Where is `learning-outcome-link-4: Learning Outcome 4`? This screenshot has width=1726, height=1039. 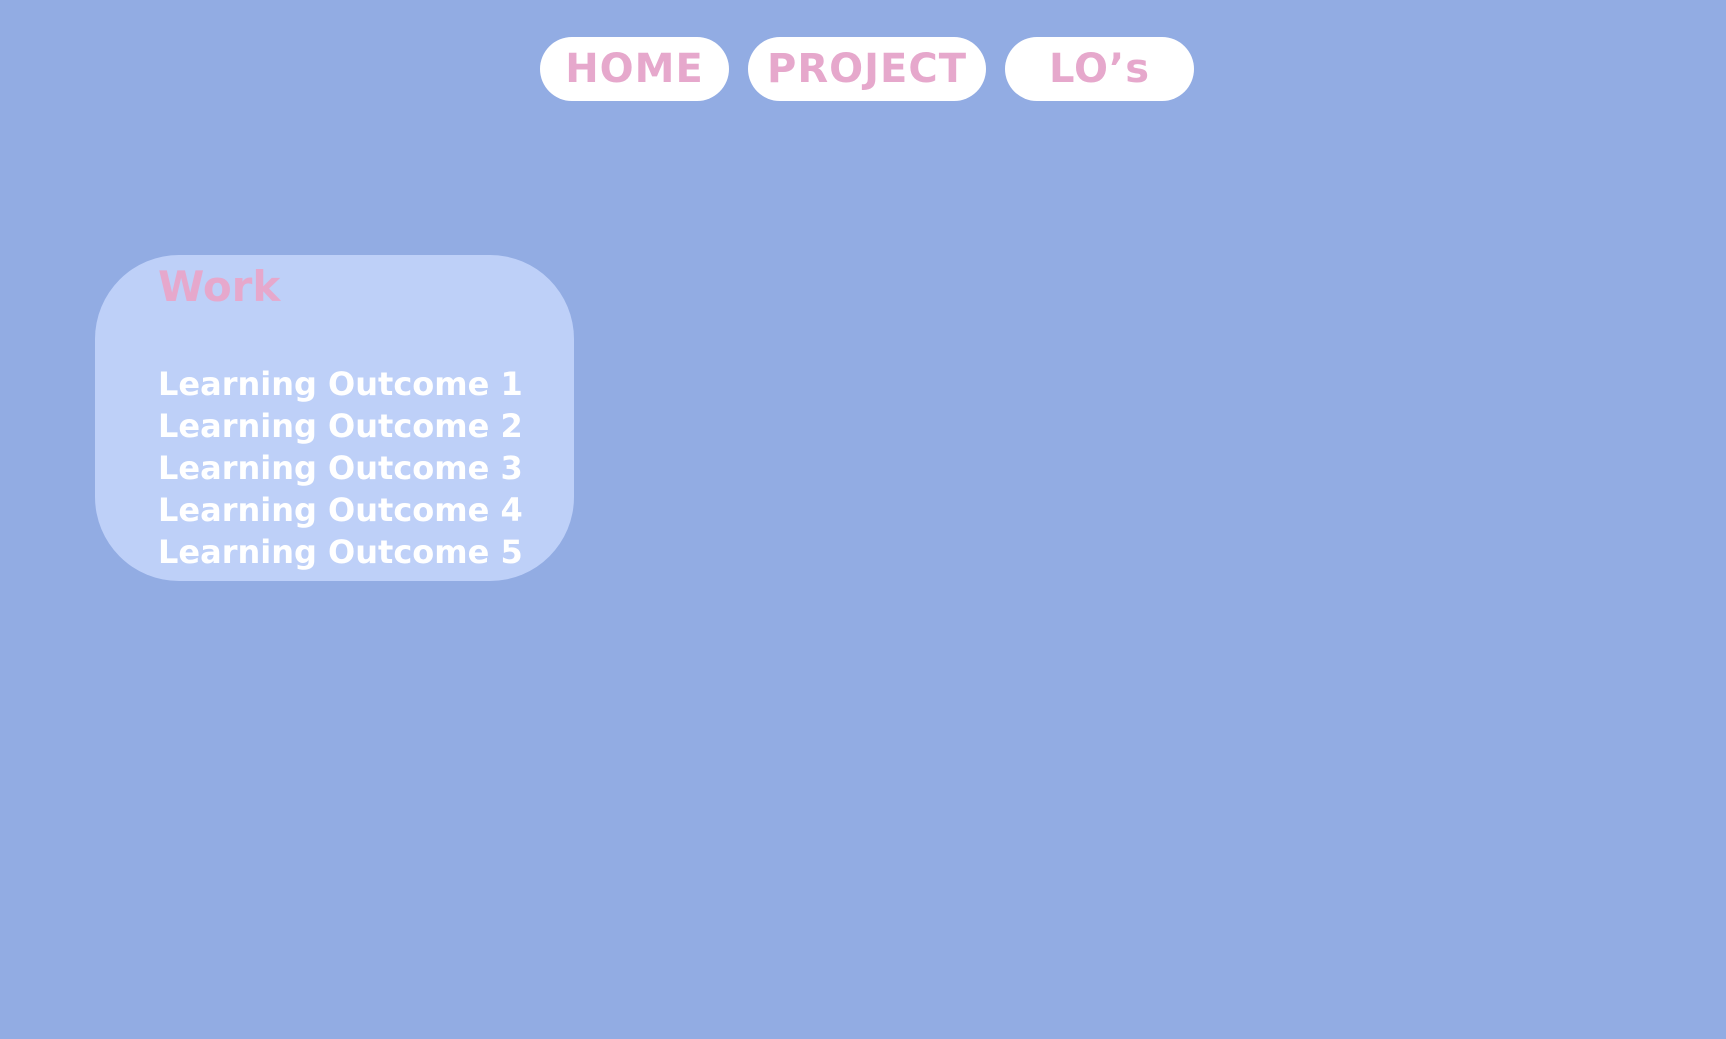 learning-outcome-link-4: Learning Outcome 4 is located at coordinates (340, 510).